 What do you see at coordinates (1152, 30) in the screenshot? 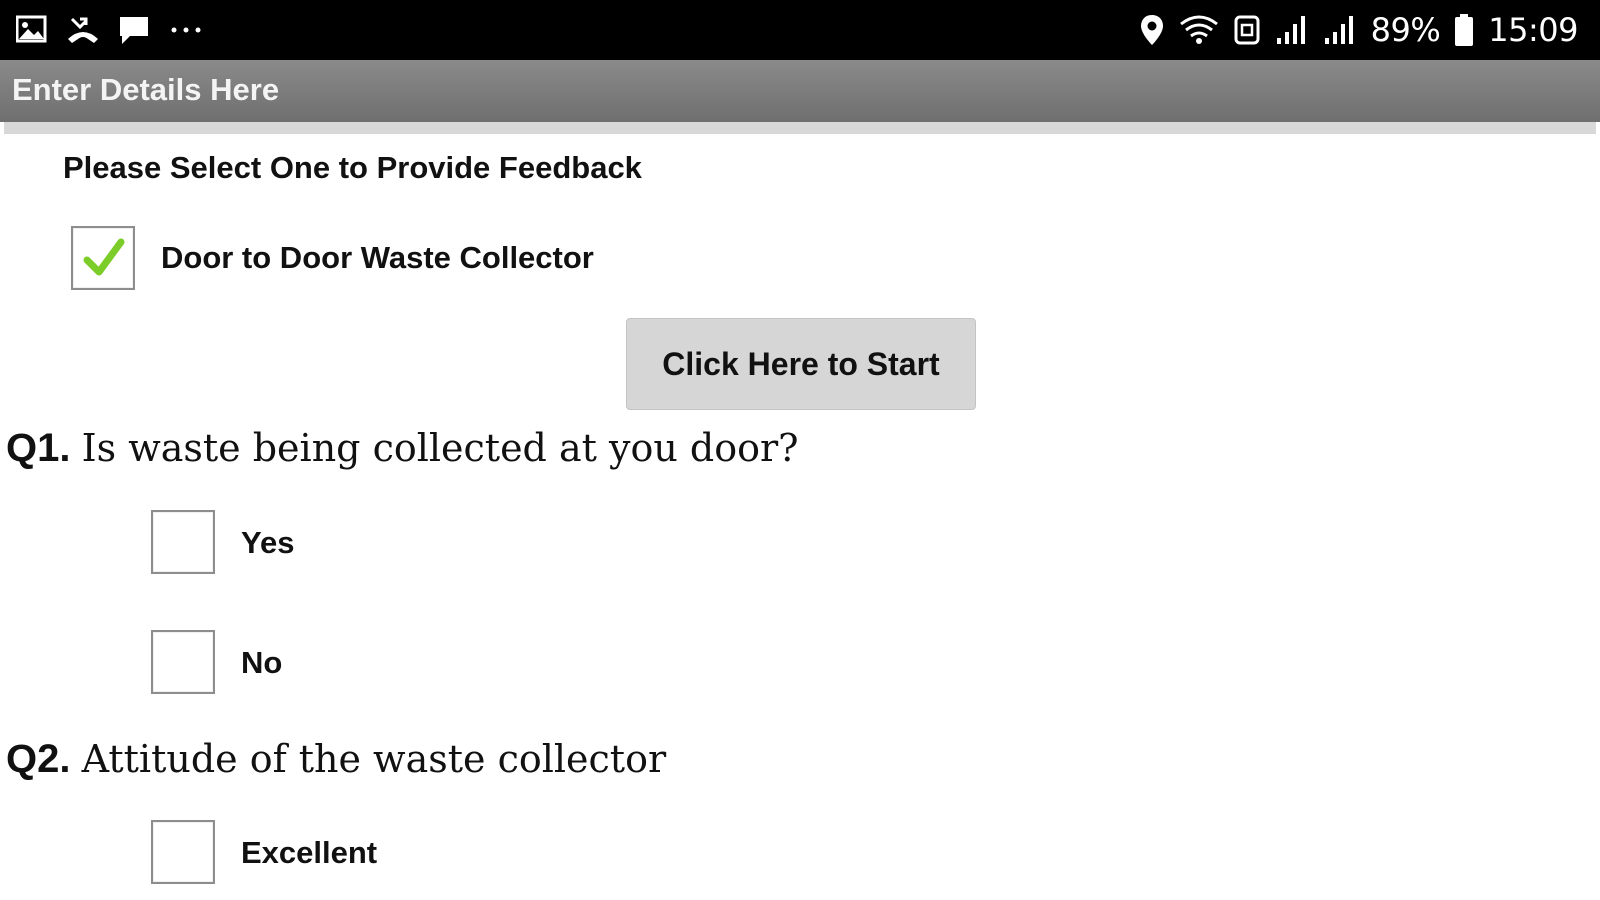
I see `location-icon` at bounding box center [1152, 30].